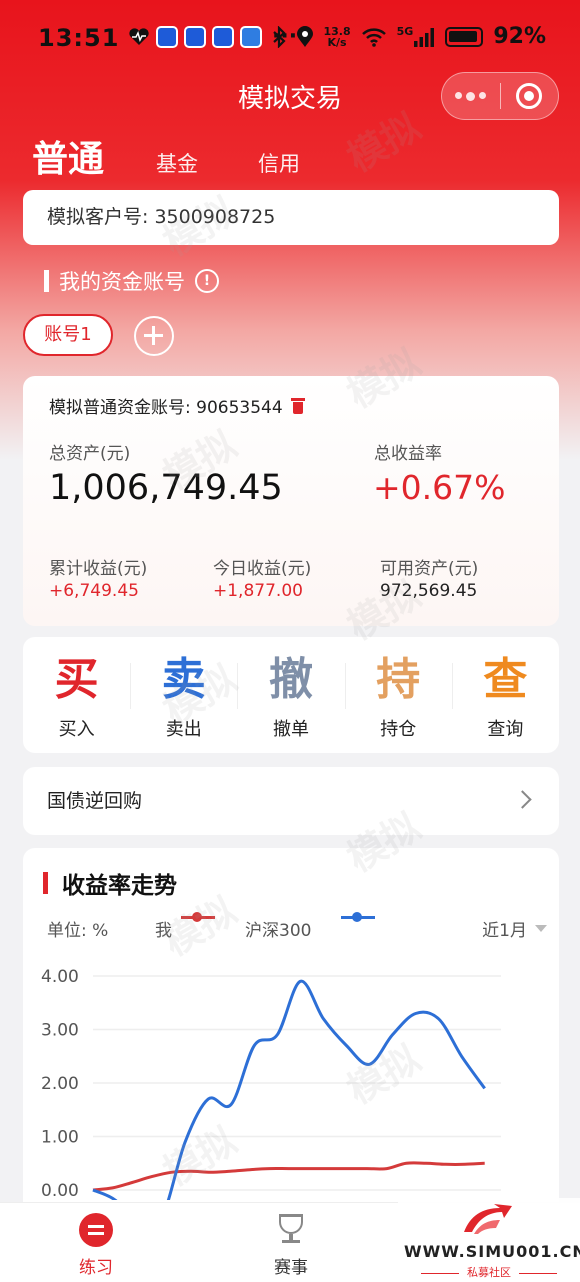  I want to click on fund-account-header: 我的资金账号 !, so click(131, 281).